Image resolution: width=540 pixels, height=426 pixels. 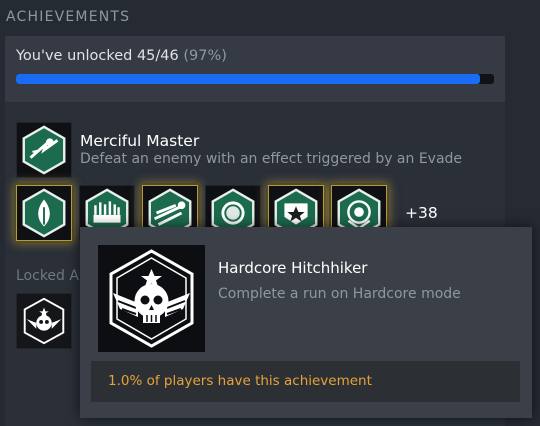 I want to click on progress-bar-fill, so click(x=248, y=79).